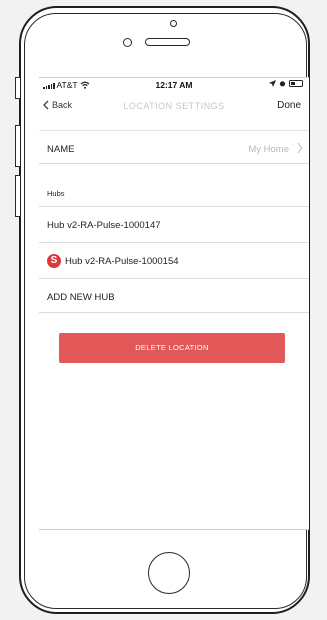 This screenshot has height=620, width=327. Describe the element at coordinates (17, 146) in the screenshot. I see `volume-up-button` at that location.